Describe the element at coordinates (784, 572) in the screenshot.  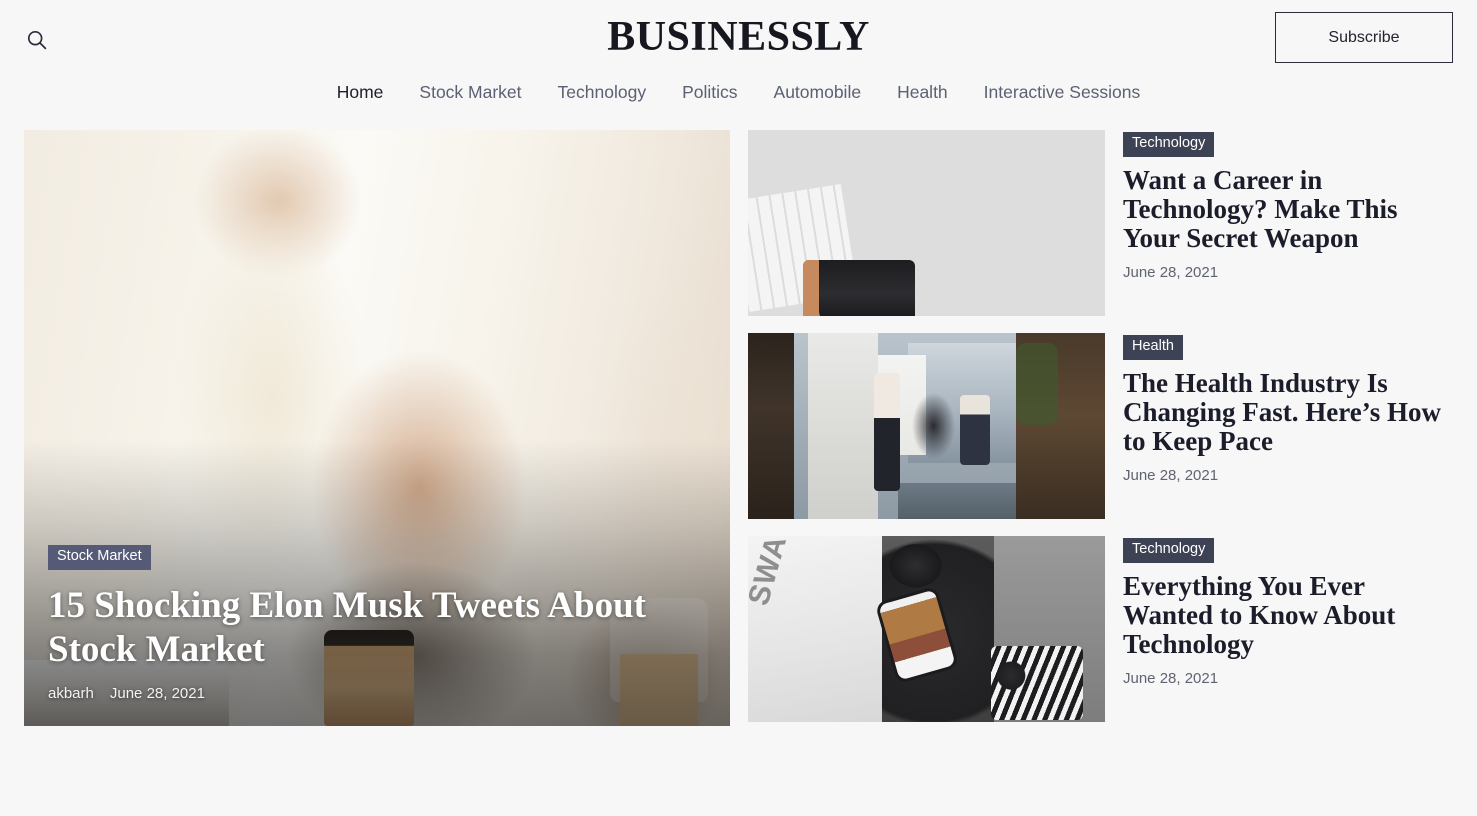
I see `magazine-cover-word: SWAGGER` at that location.